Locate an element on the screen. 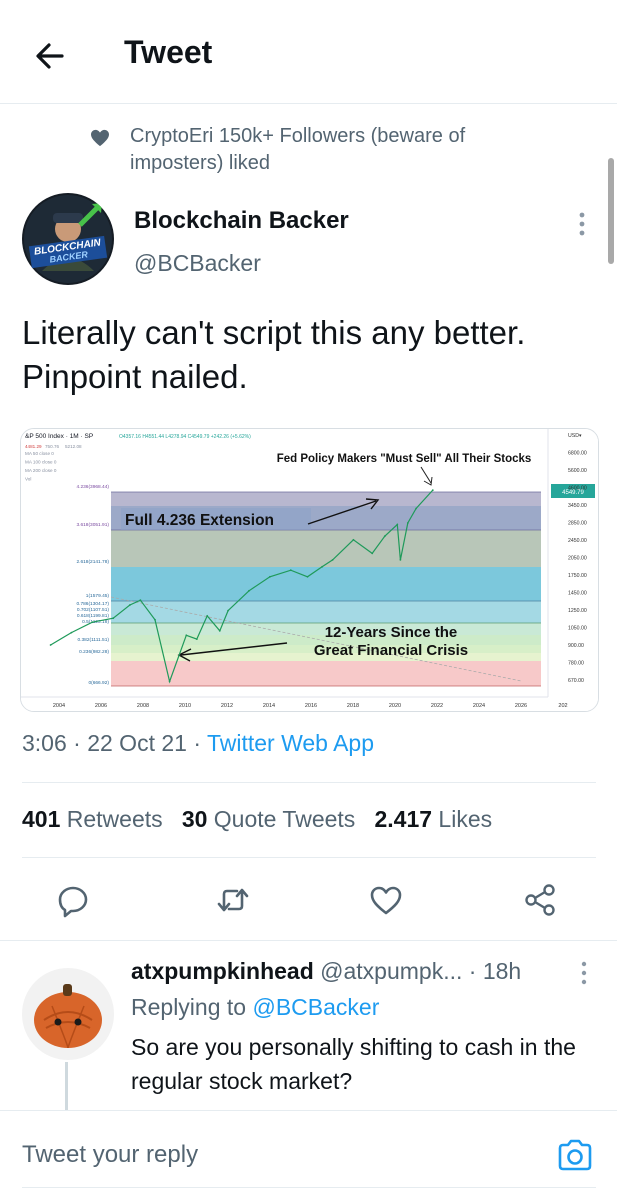 This screenshot has height=1198, width=617. tweet-timestamp: 3:06 · 22 Oct 21 · is located at coordinates (114, 743).